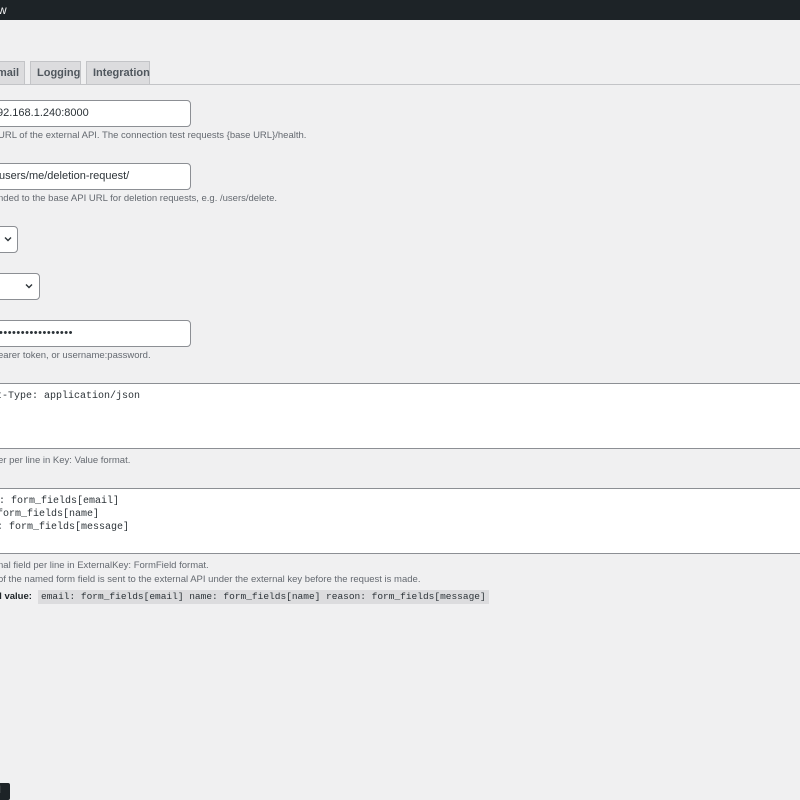 The width and height of the screenshot is (800, 800). Describe the element at coordinates (36, 333) in the screenshot. I see `credentials-value: •••••••••••••••••` at that location.